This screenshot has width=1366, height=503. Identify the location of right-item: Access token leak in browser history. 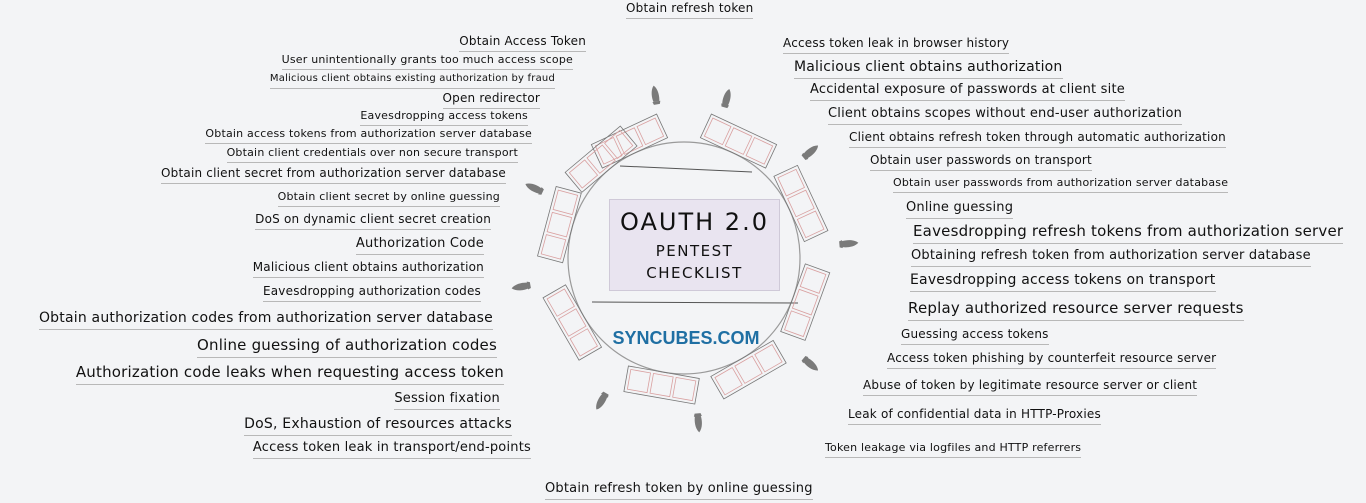
(896, 45).